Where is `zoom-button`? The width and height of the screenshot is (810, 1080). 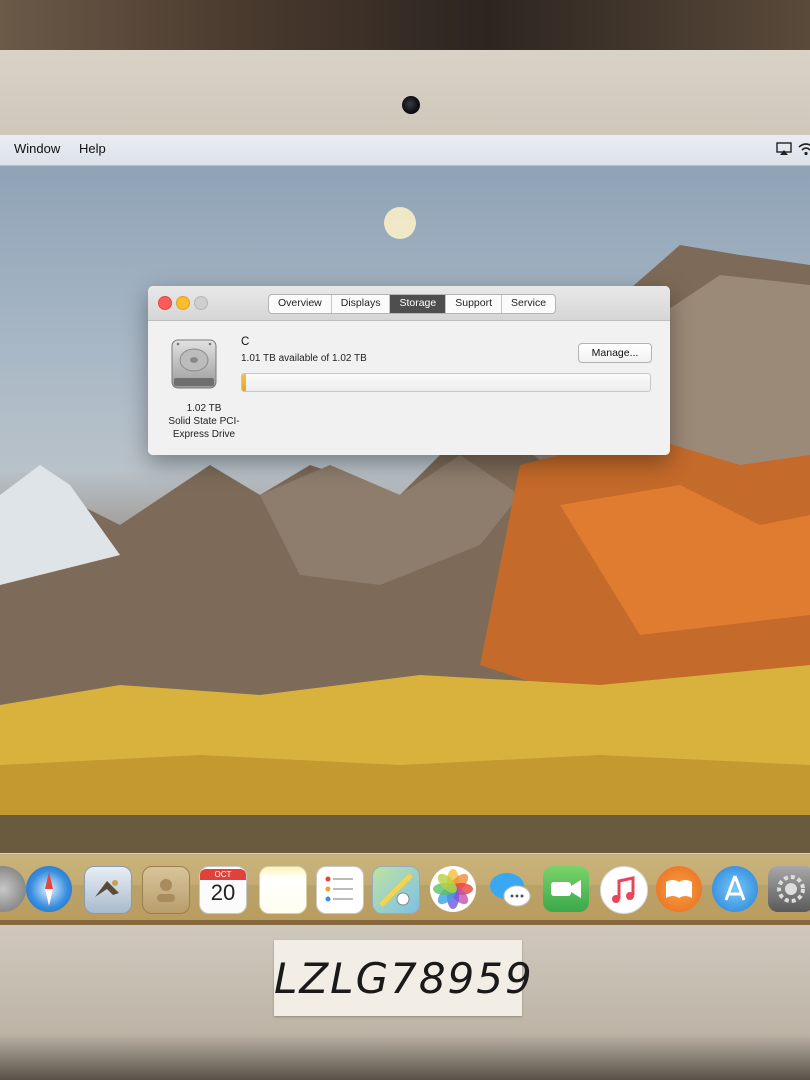 zoom-button is located at coordinates (201, 303).